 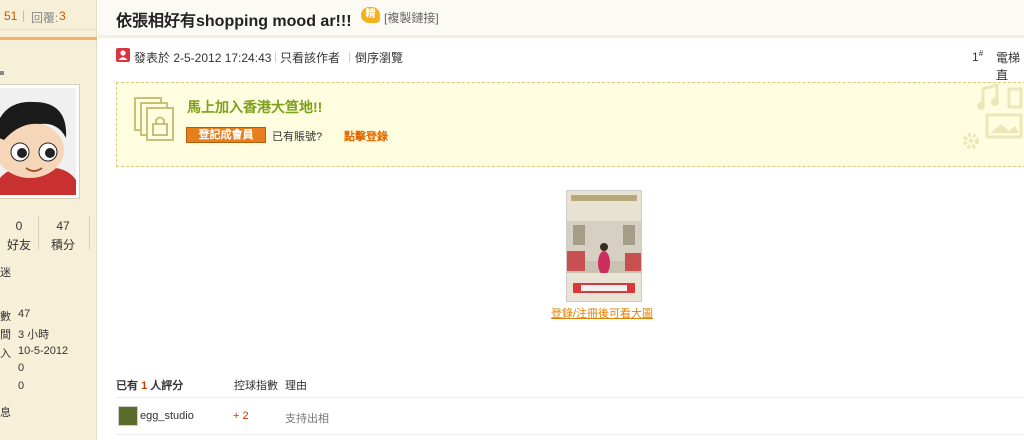 I want to click on friends-label: 好友, so click(x=19, y=244).